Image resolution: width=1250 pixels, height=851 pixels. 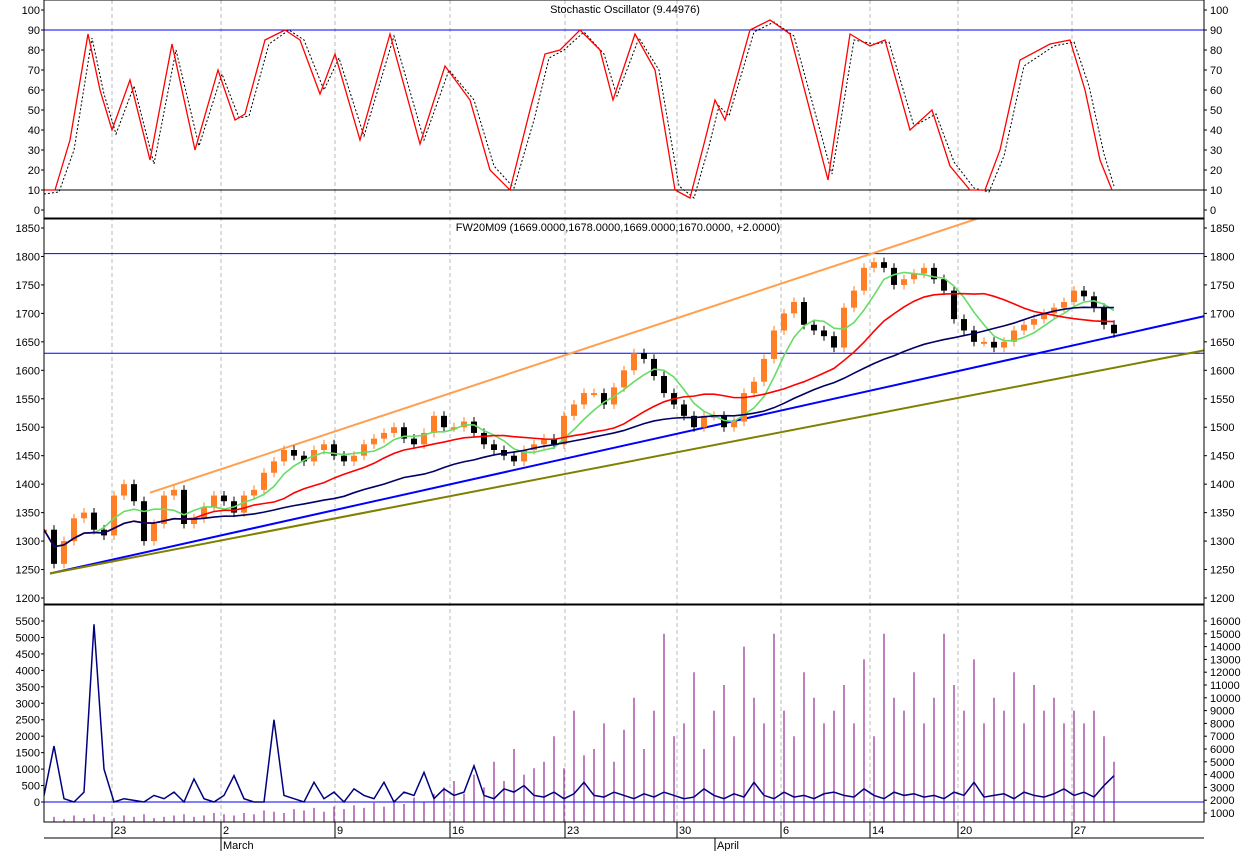 I want to click on price-y-tick-label: 1700, so click(x=28, y=314).